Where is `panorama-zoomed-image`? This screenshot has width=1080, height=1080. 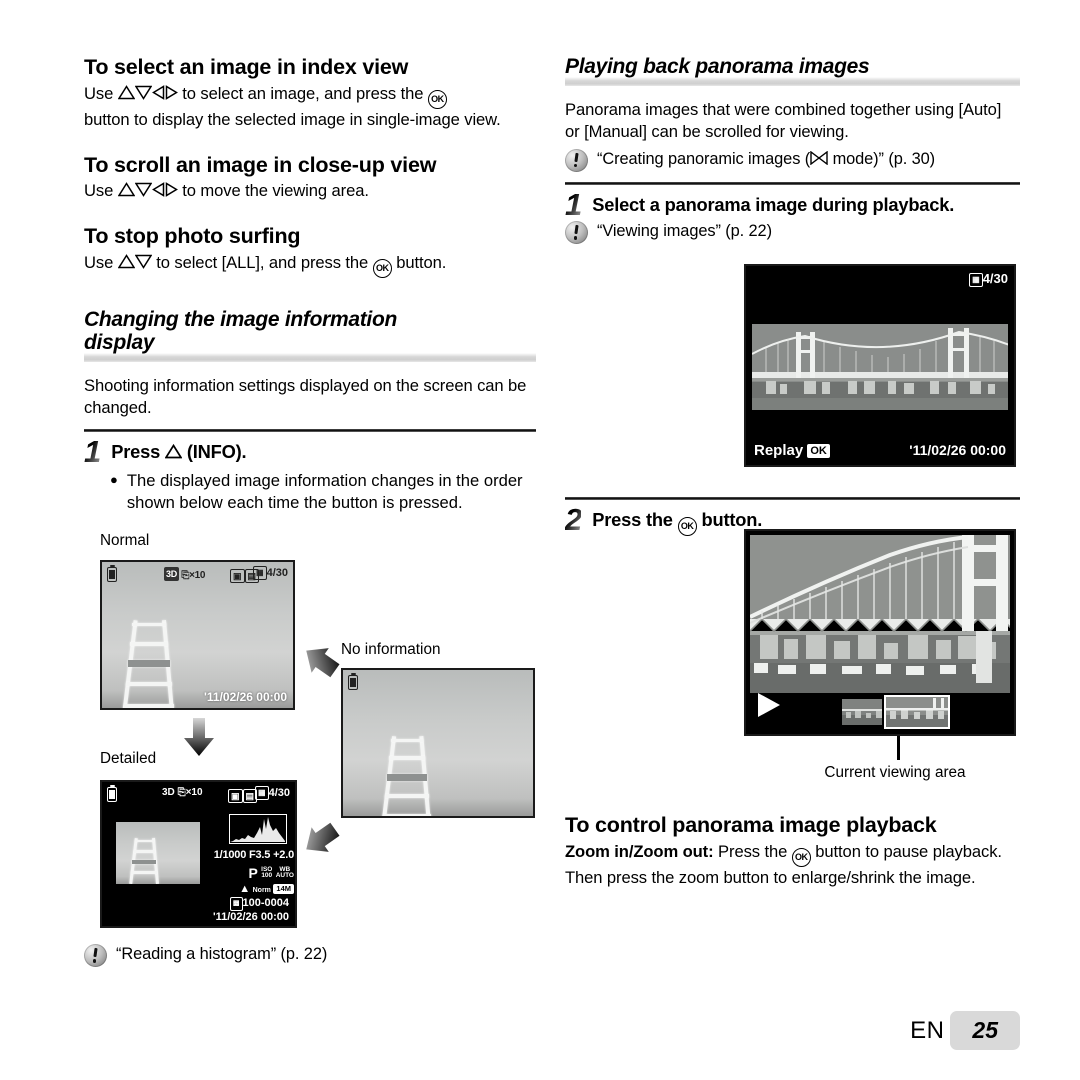
panorama-zoomed-image is located at coordinates (880, 614).